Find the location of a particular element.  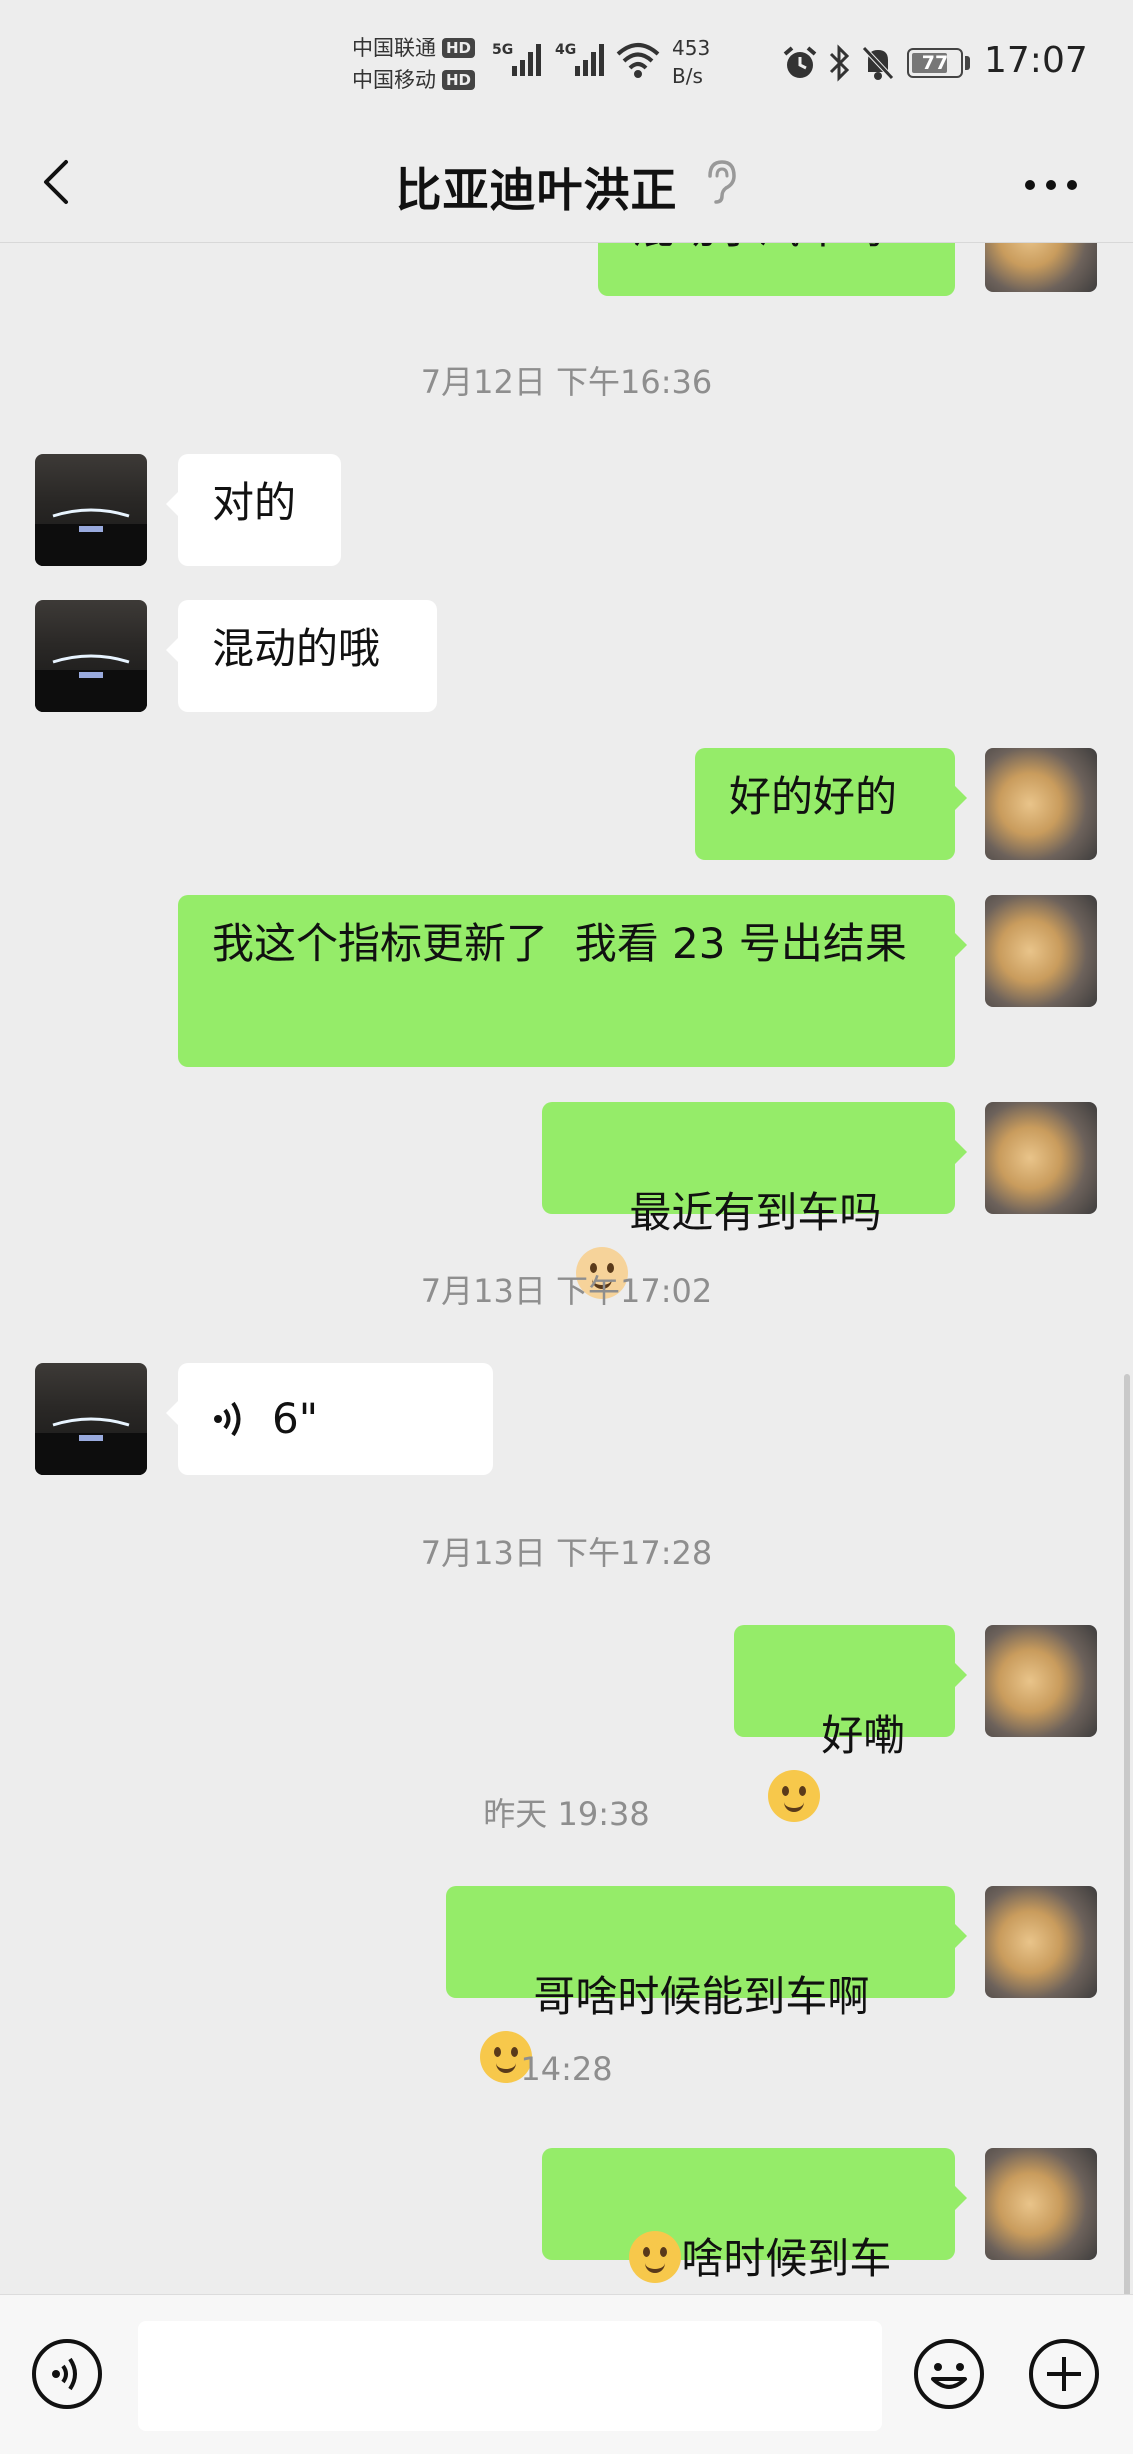

battery-icon: 77 is located at coordinates (935, 63).